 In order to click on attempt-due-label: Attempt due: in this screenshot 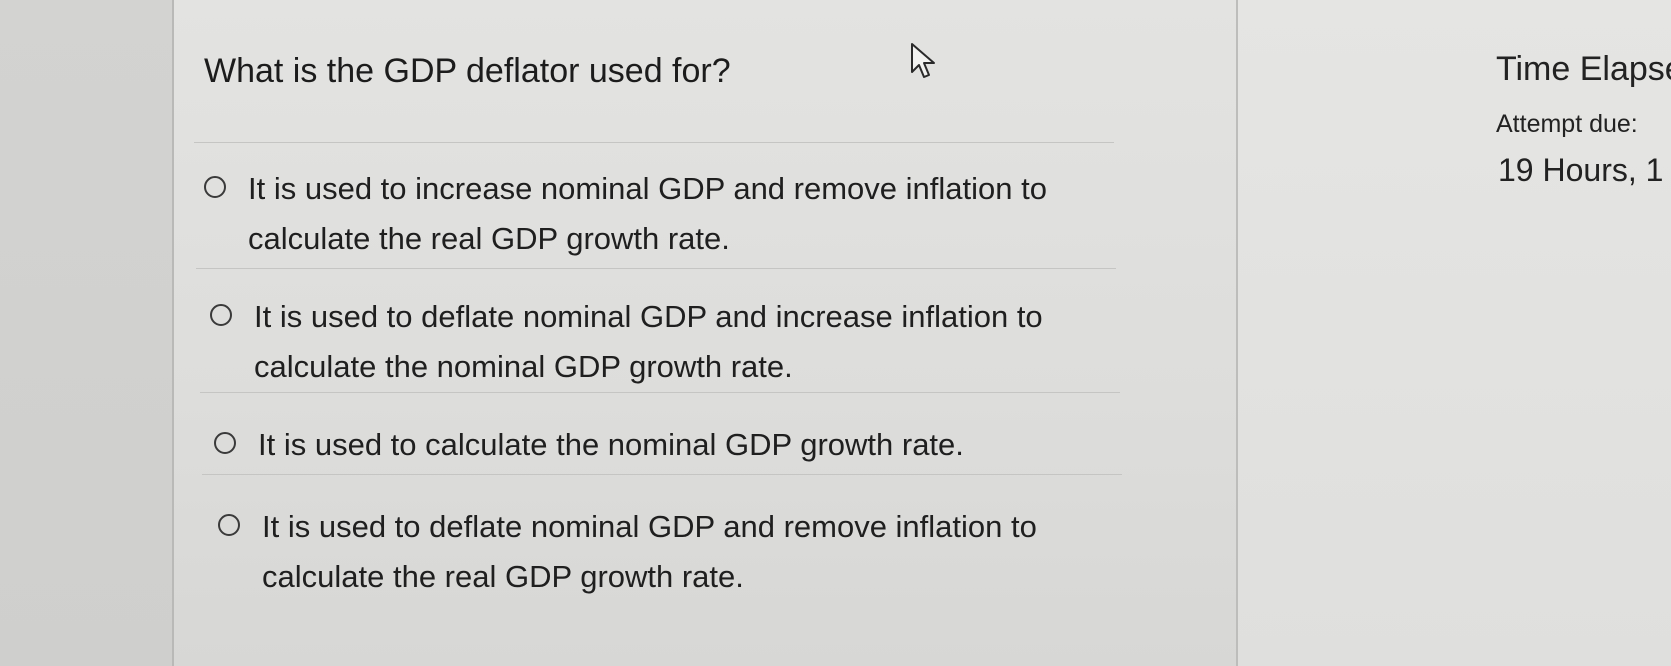, I will do `click(1567, 124)`.